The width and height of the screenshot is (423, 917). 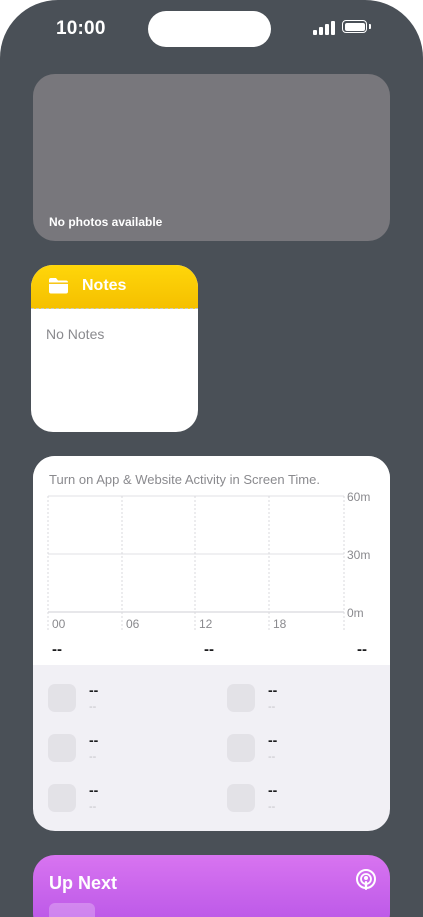 What do you see at coordinates (104, 285) in the screenshot?
I see `notes-title: Notes` at bounding box center [104, 285].